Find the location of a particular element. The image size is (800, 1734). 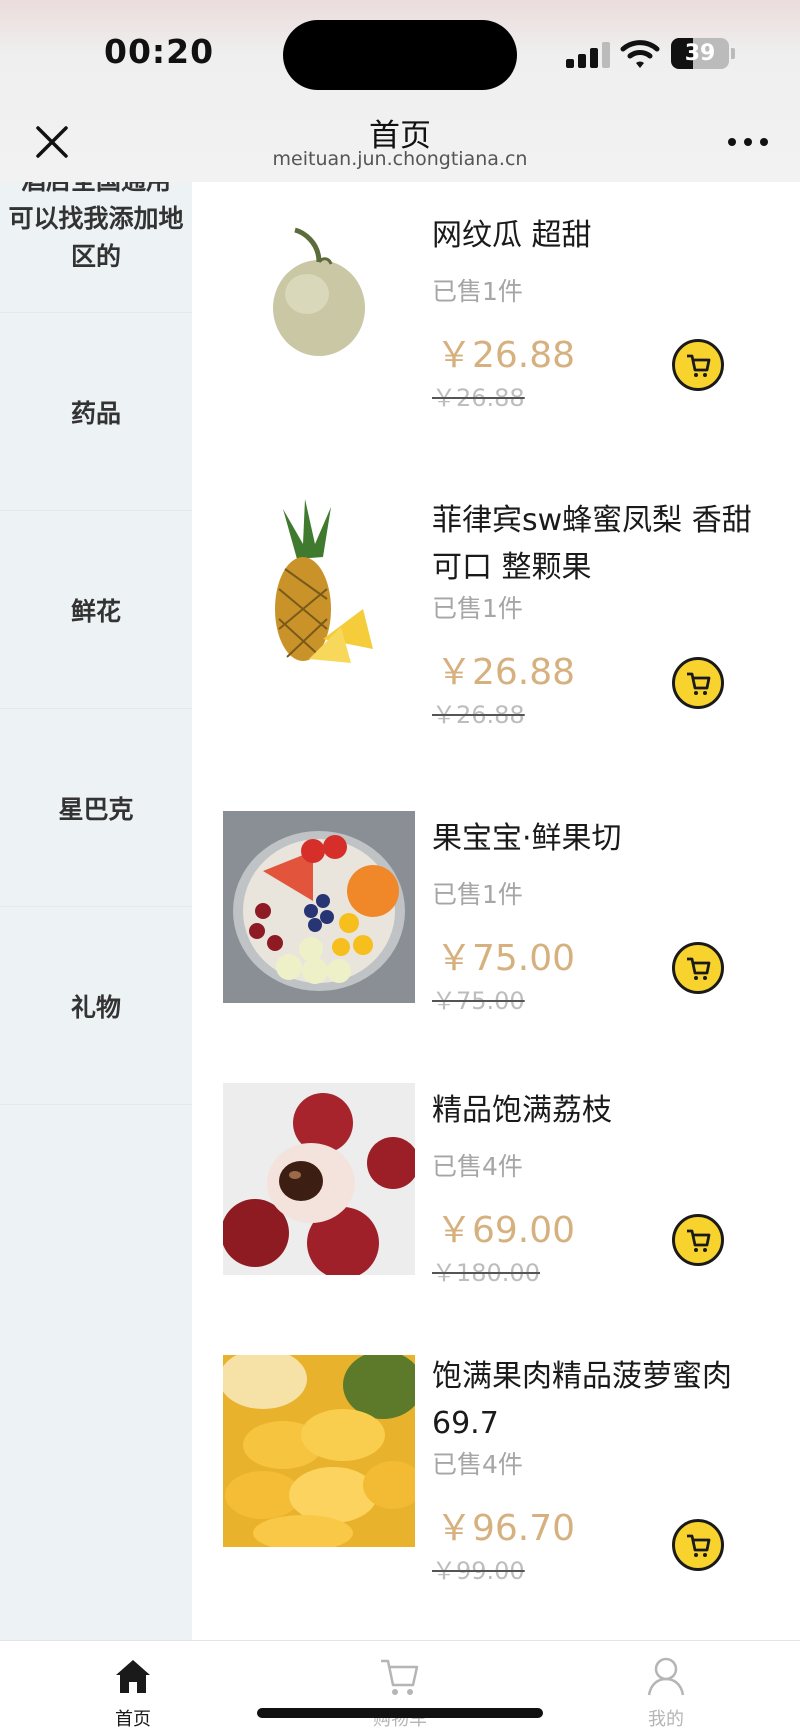

product-card: 精品饱满荔枝 已售4件 ￥69.00 ￥180.00 is located at coordinates (496, 1219).